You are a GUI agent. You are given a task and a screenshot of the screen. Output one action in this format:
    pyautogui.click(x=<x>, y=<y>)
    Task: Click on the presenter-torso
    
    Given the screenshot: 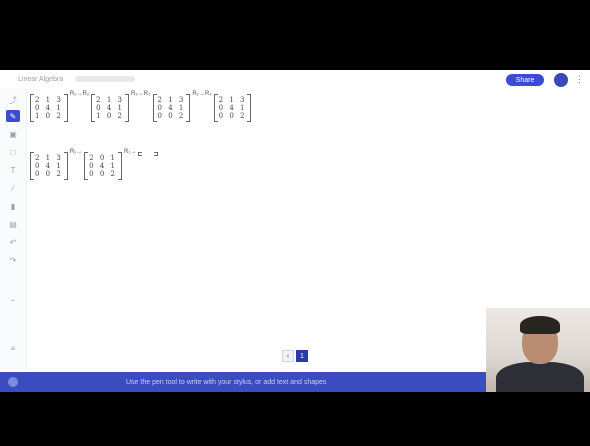 What is the action you would take?
    pyautogui.click(x=540, y=377)
    